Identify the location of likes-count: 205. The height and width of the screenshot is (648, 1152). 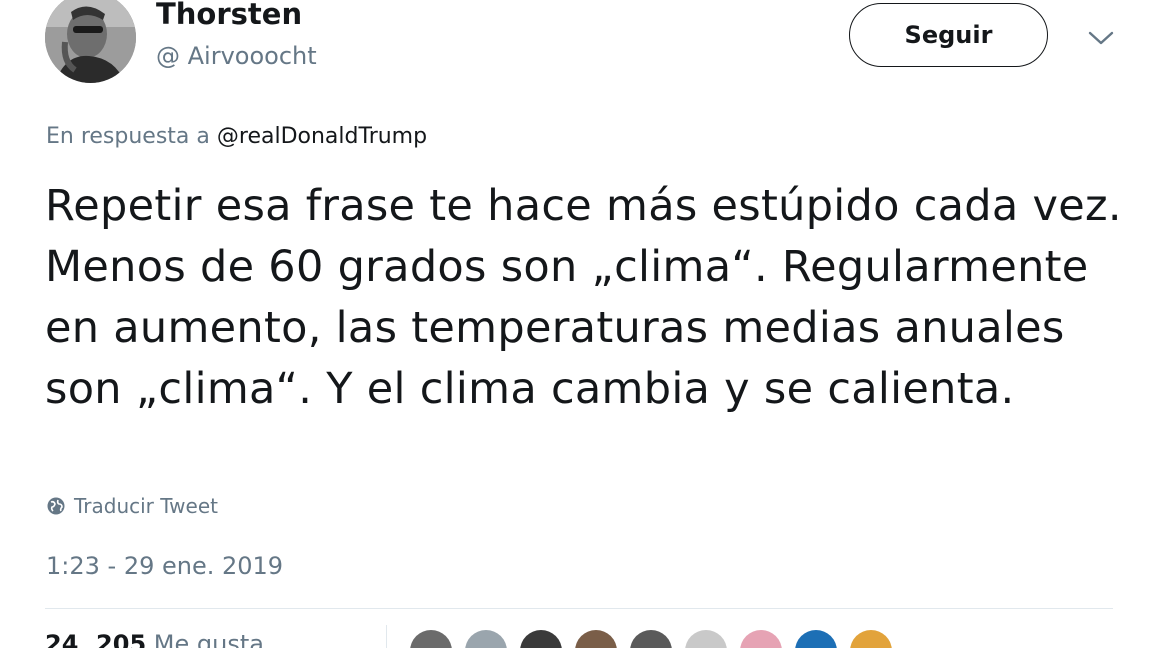
(121, 639).